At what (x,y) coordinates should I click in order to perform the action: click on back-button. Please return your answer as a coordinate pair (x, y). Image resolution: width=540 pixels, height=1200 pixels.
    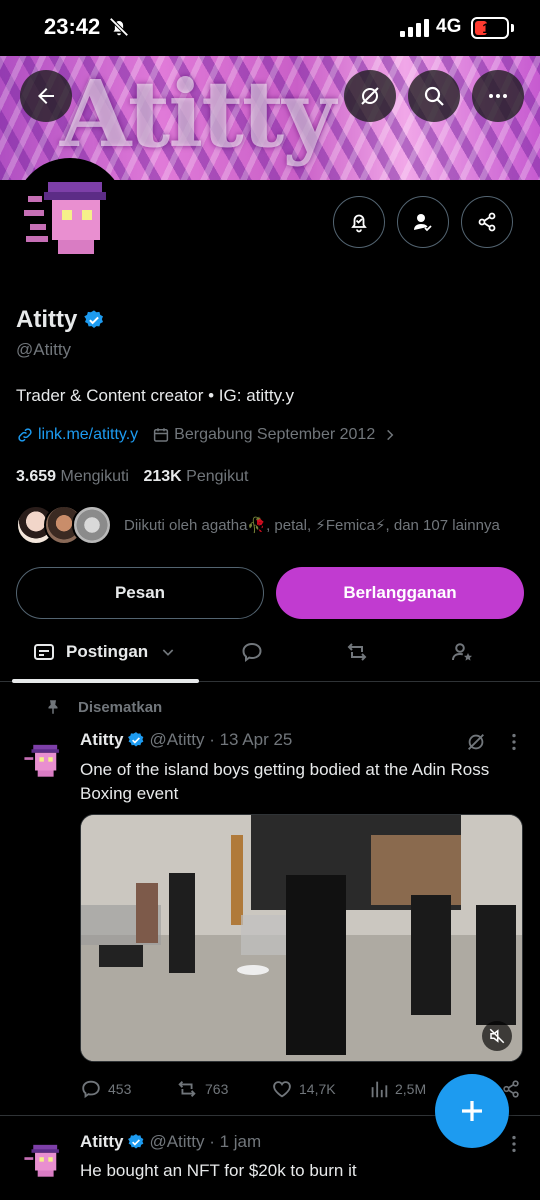
    Looking at the image, I should click on (46, 96).